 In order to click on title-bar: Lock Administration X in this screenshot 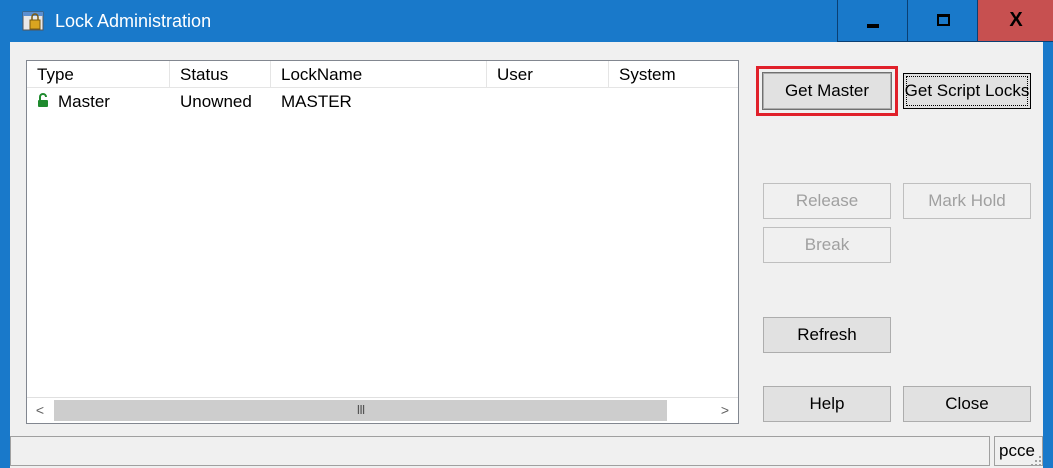, I will do `click(526, 21)`.